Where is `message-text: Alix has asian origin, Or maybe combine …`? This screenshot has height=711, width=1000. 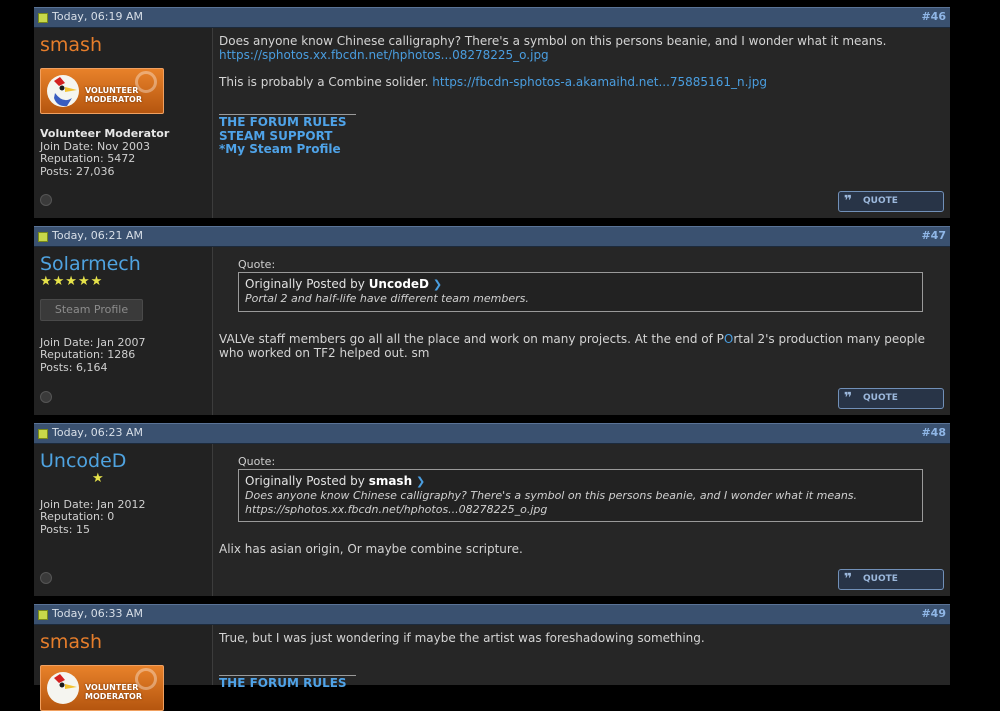
message-text: Alix has asian origin, Or maybe combine … is located at coordinates (371, 549).